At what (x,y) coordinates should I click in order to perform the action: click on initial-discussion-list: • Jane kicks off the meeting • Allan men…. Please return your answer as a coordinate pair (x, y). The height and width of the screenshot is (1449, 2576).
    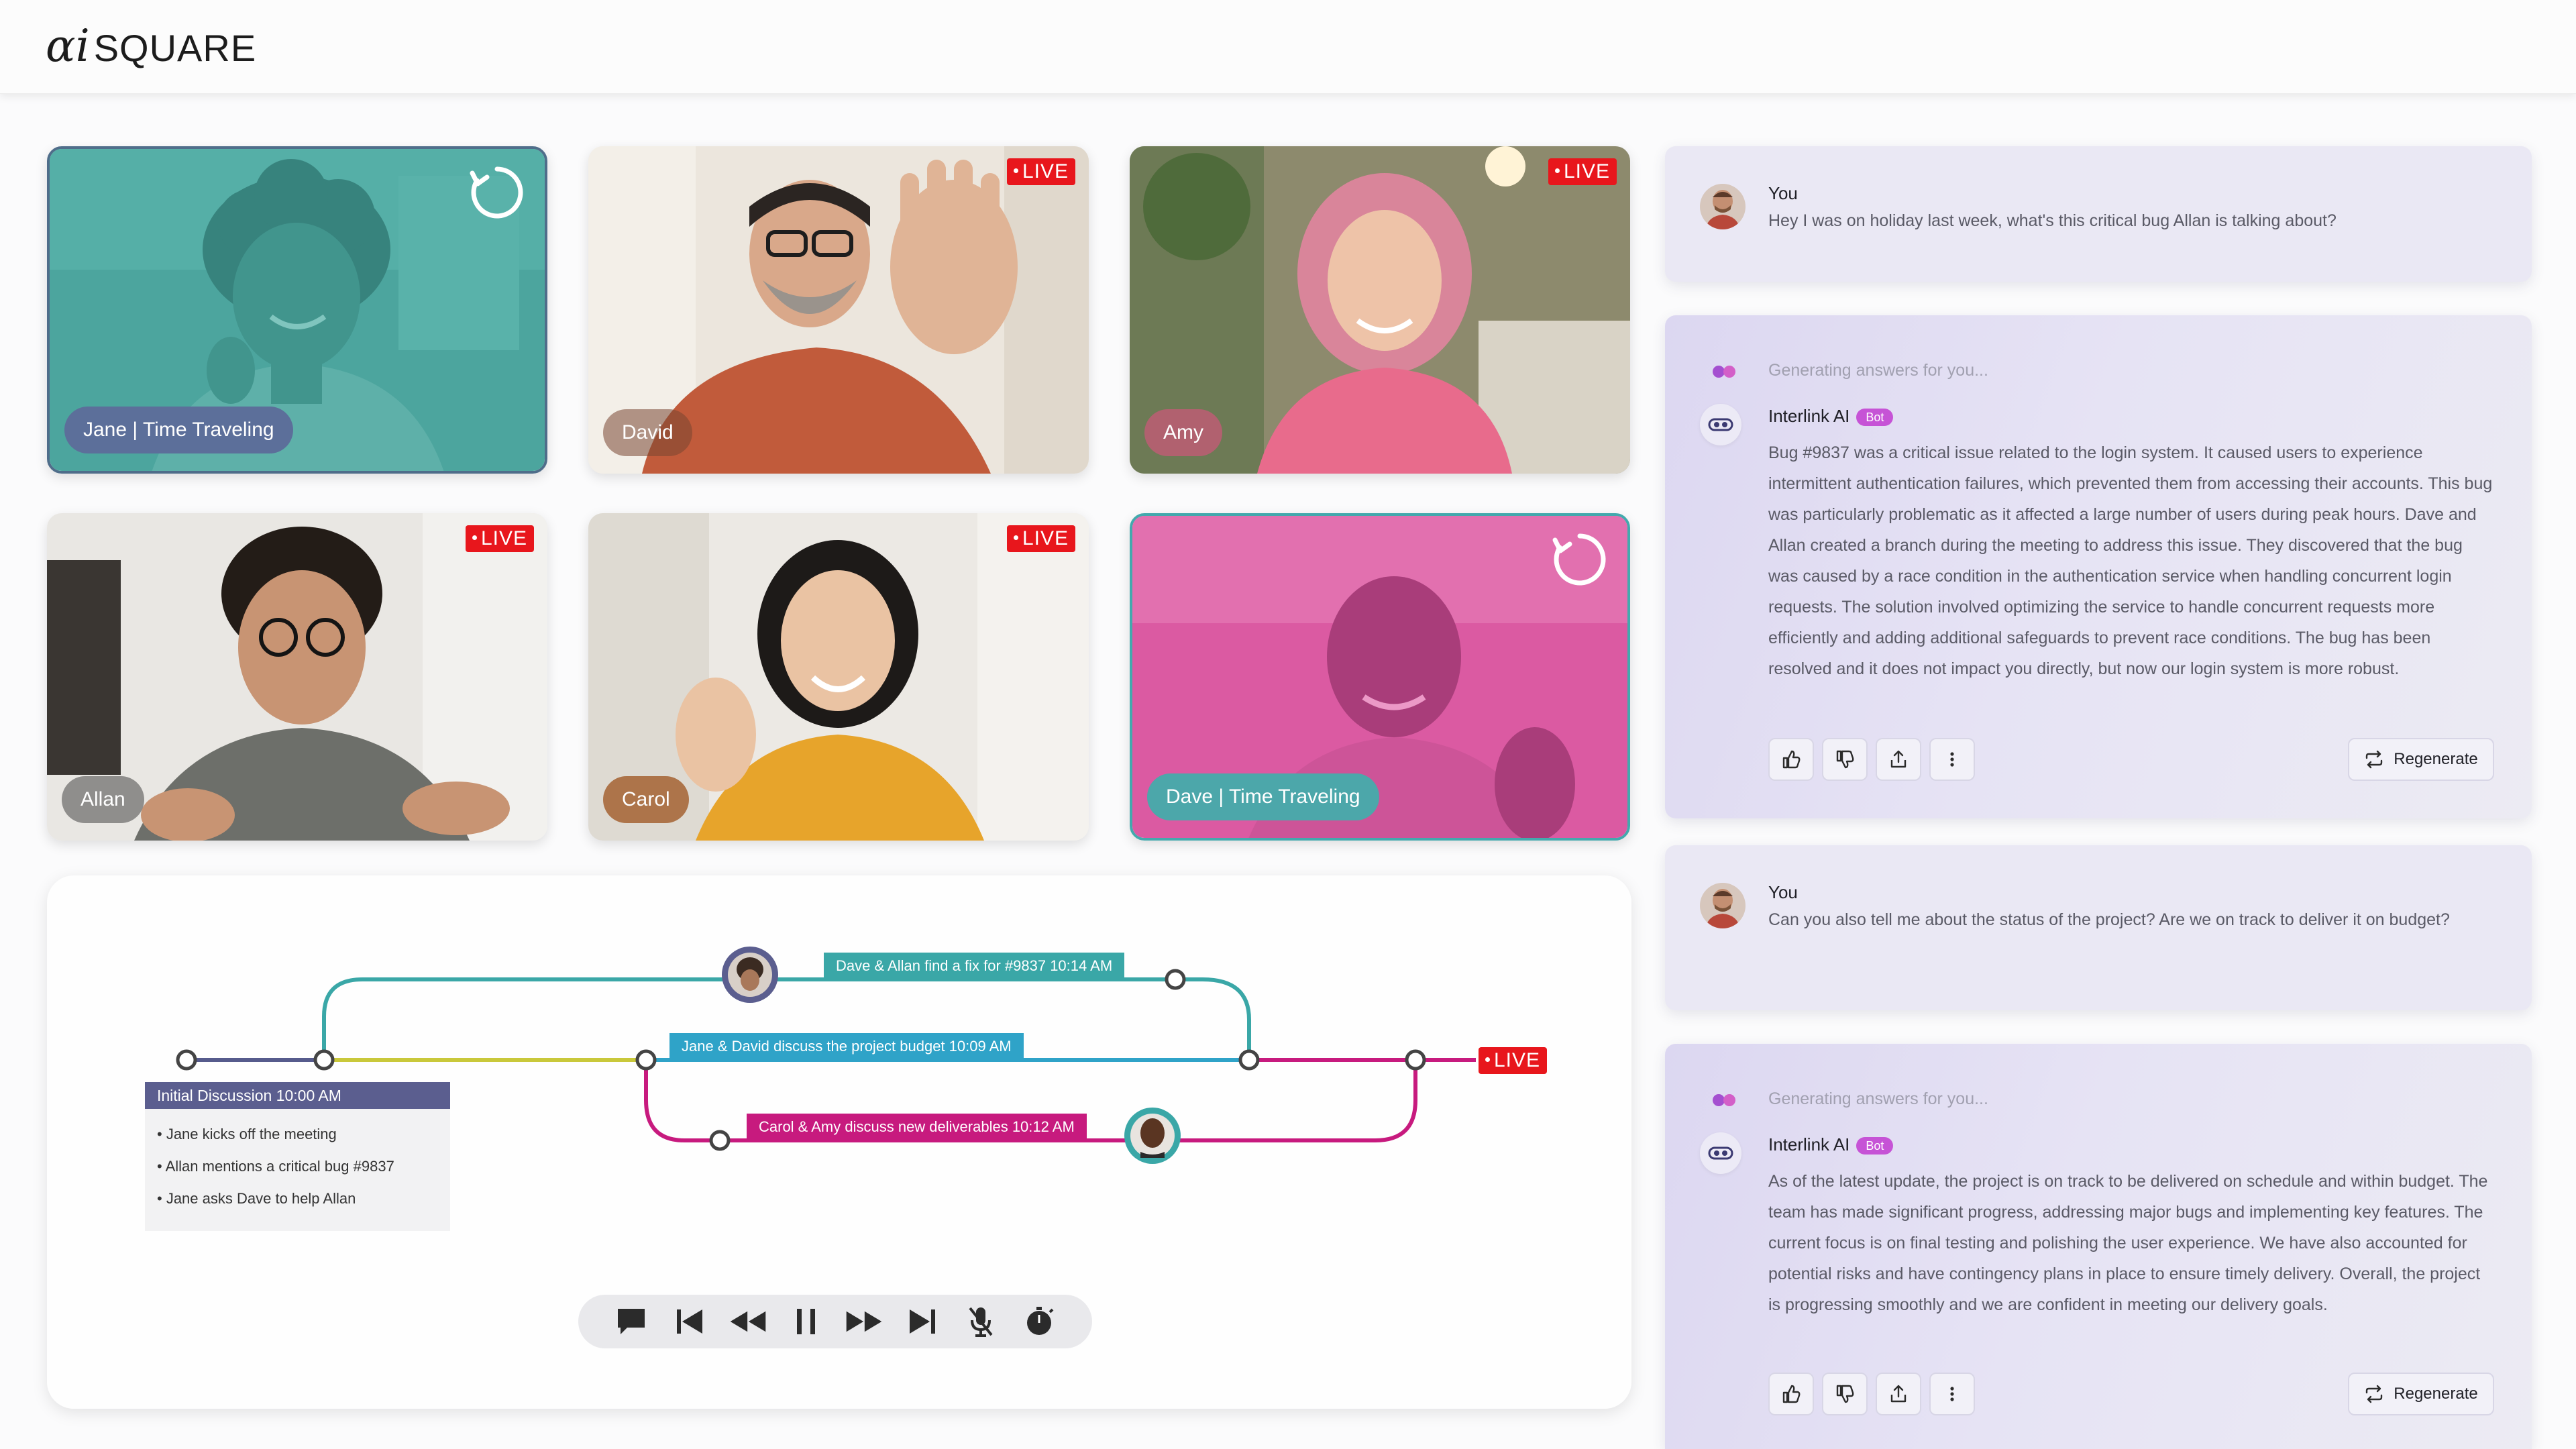
    Looking at the image, I should click on (297, 1162).